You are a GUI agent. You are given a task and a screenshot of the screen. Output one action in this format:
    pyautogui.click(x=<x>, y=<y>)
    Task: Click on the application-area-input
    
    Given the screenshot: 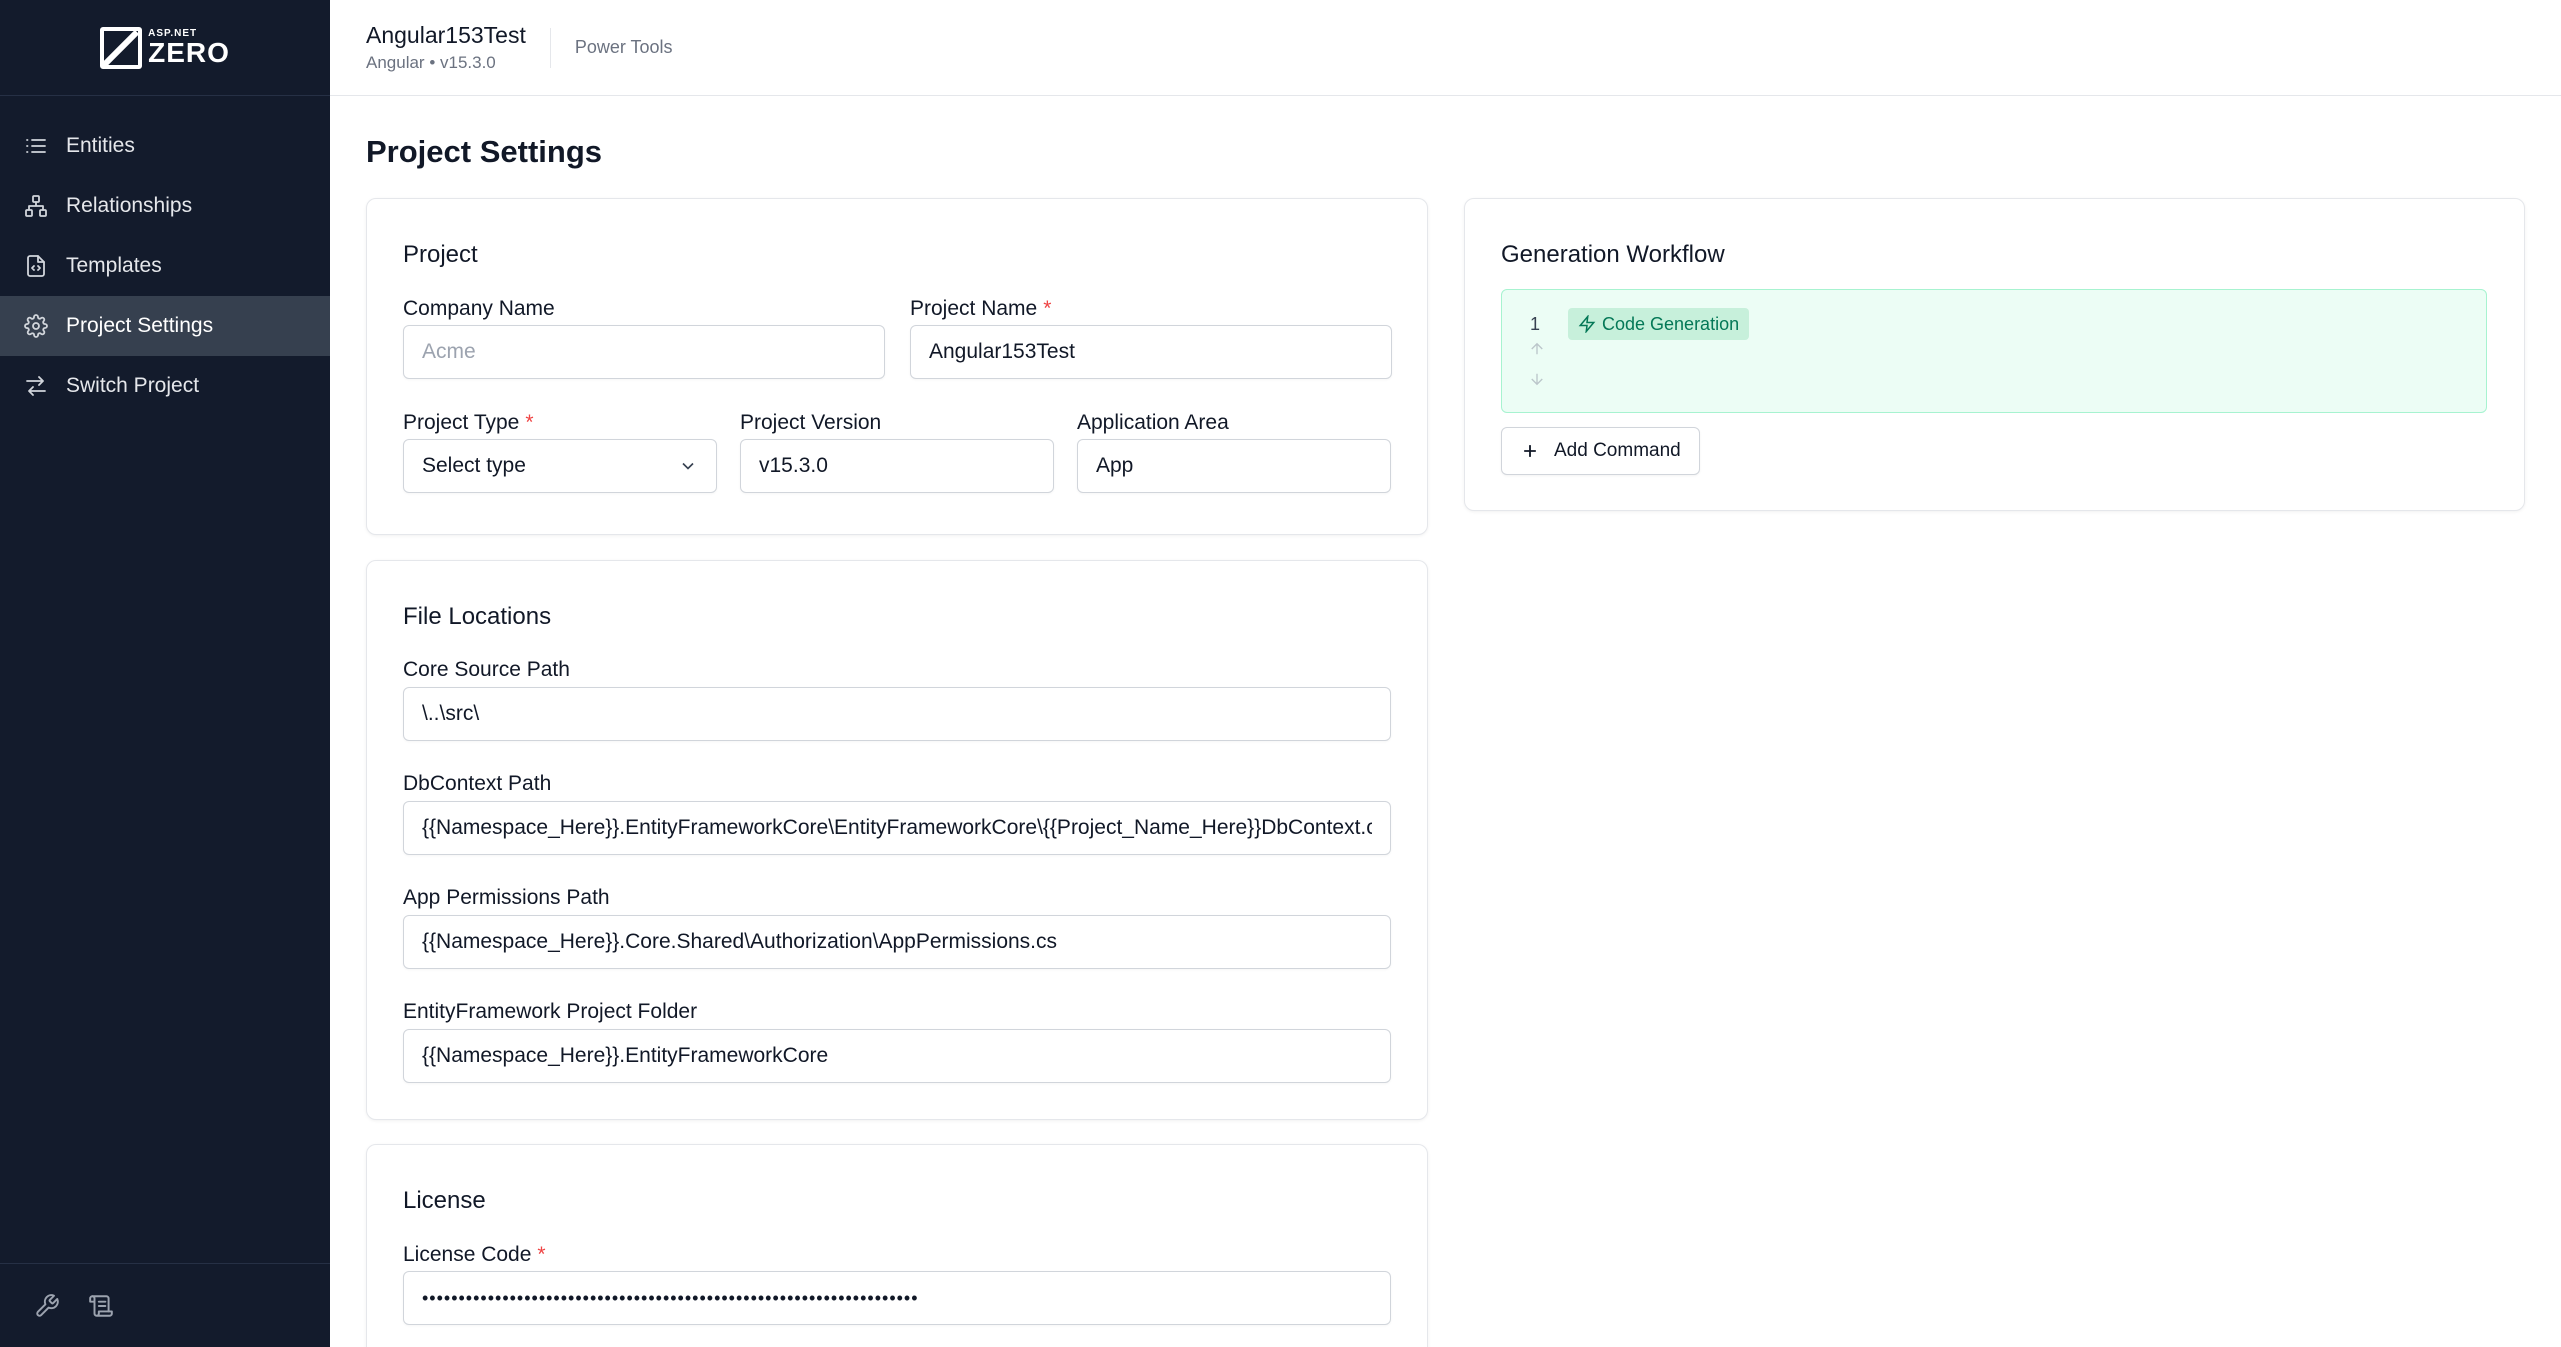 What is the action you would take?
    pyautogui.click(x=1234, y=466)
    